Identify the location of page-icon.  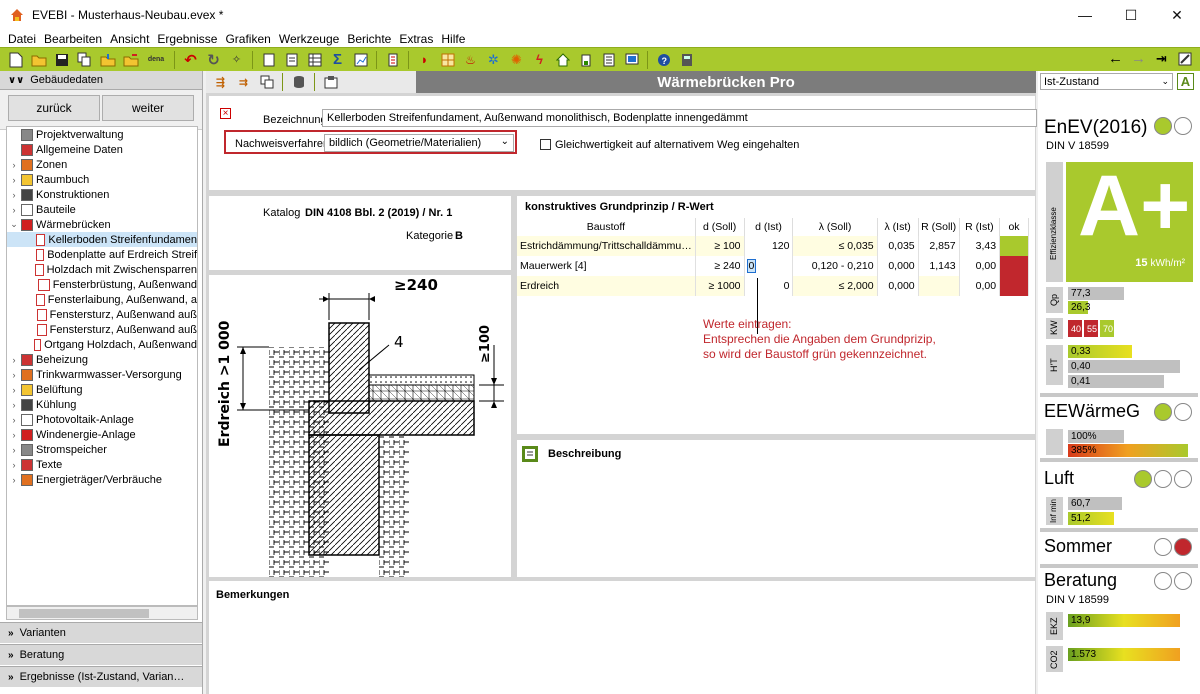
(291, 59).